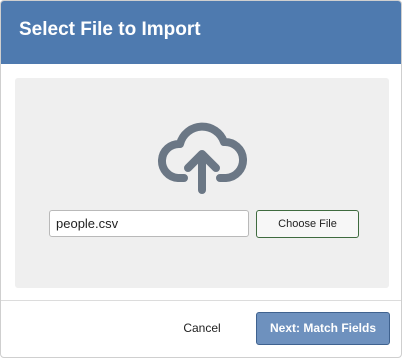 The image size is (402, 358). Describe the element at coordinates (202, 328) in the screenshot. I see `cancel-button: Cancel` at that location.